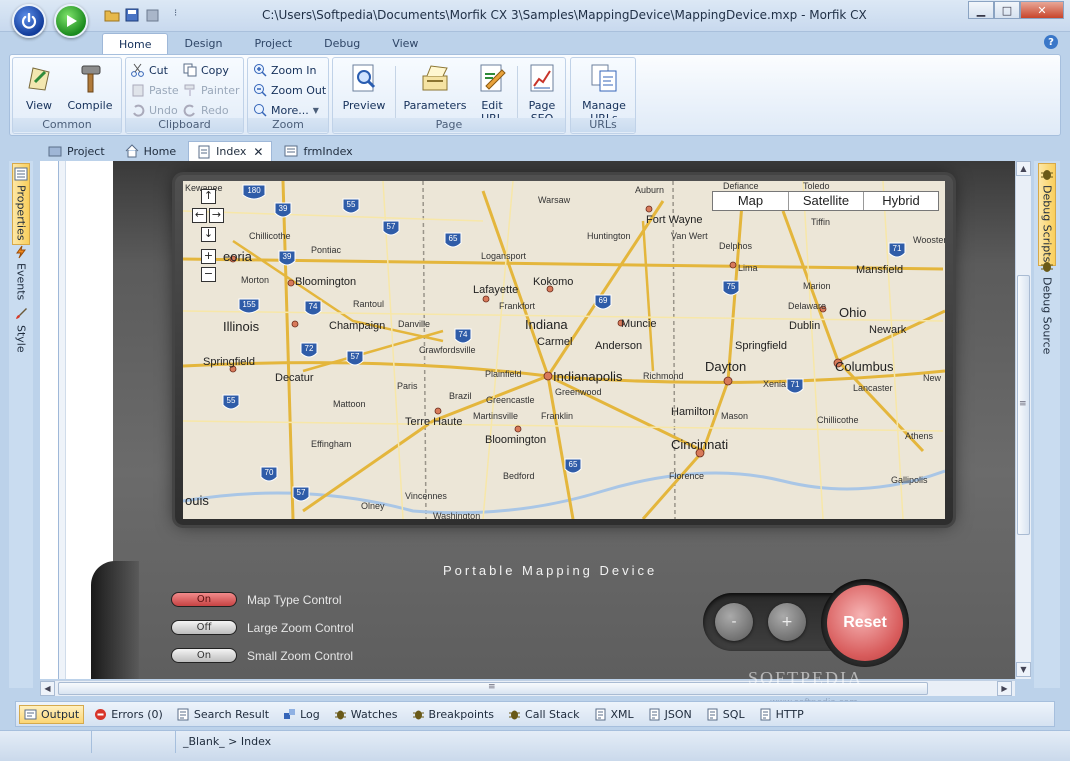 This screenshot has width=1070, height=761. I want to click on bottom-tab-http: HTTP, so click(781, 714).